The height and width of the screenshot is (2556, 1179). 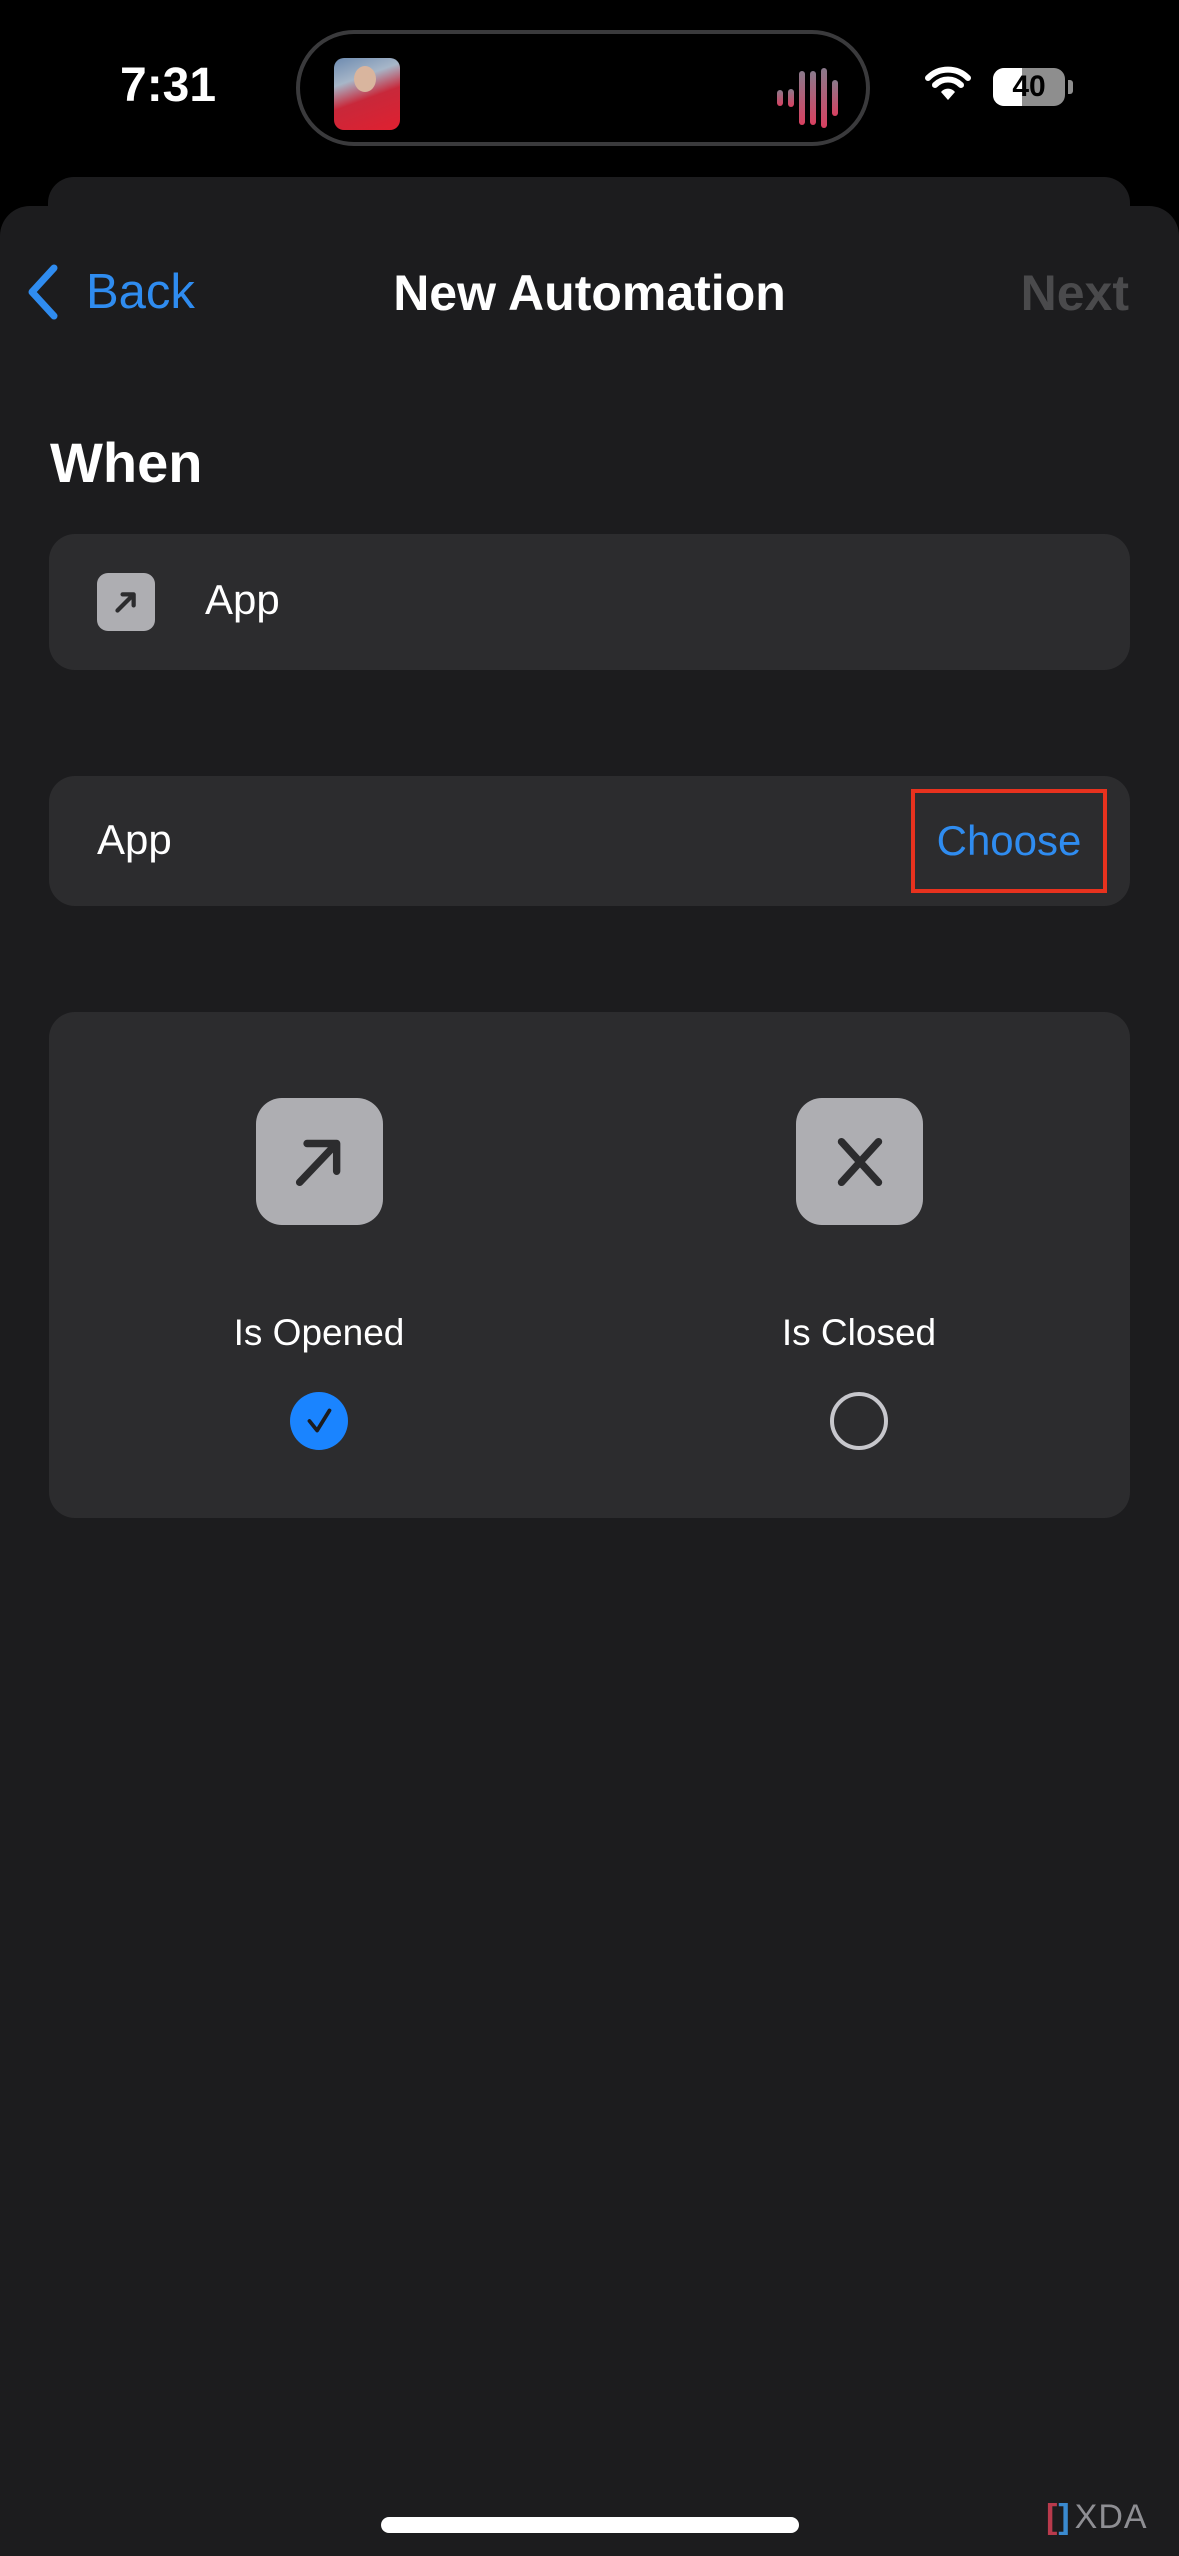 What do you see at coordinates (1052, 2517) in the screenshot?
I see `xda-logo-bracket-left: [` at bounding box center [1052, 2517].